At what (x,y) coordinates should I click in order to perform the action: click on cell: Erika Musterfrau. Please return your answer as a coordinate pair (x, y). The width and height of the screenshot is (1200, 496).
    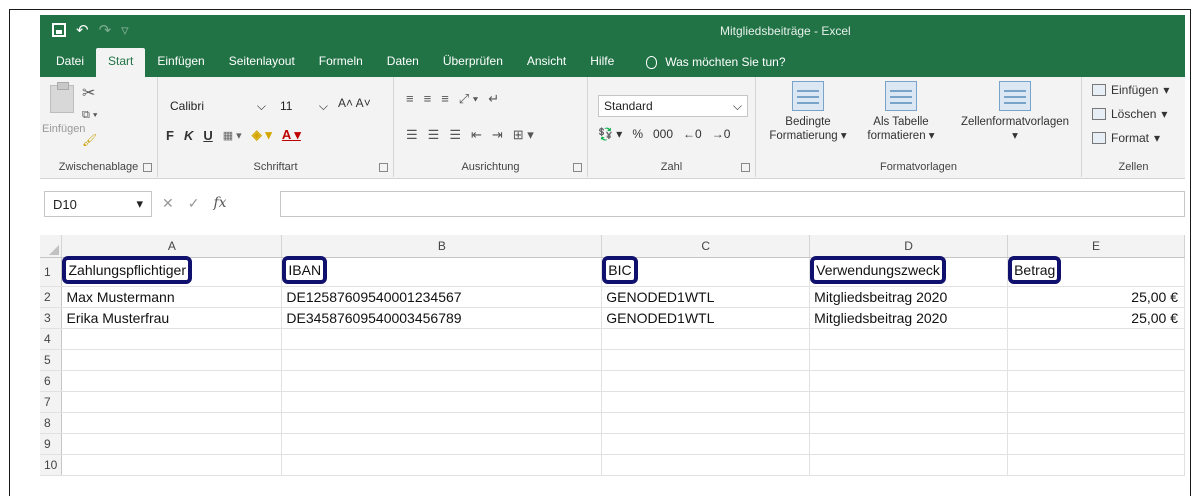
    Looking at the image, I should click on (172, 318).